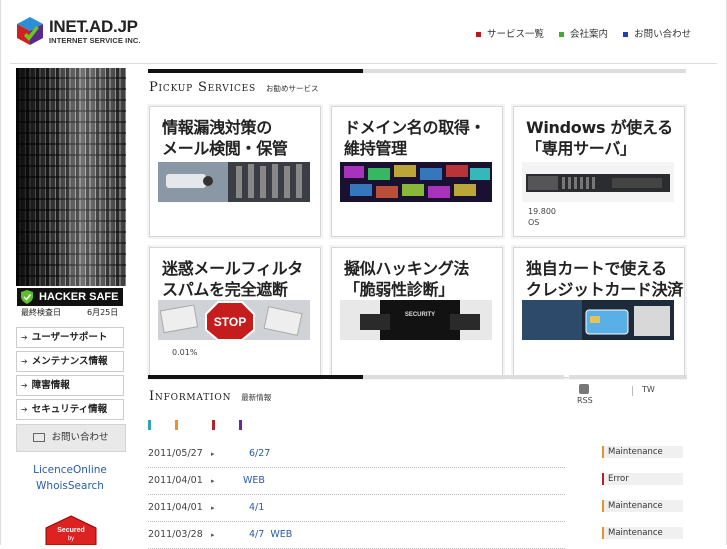 This screenshot has height=549, width=727. What do you see at coordinates (415, 138) in the screenshot?
I see `card-title: ドメイン名の取得・ 維持管理` at bounding box center [415, 138].